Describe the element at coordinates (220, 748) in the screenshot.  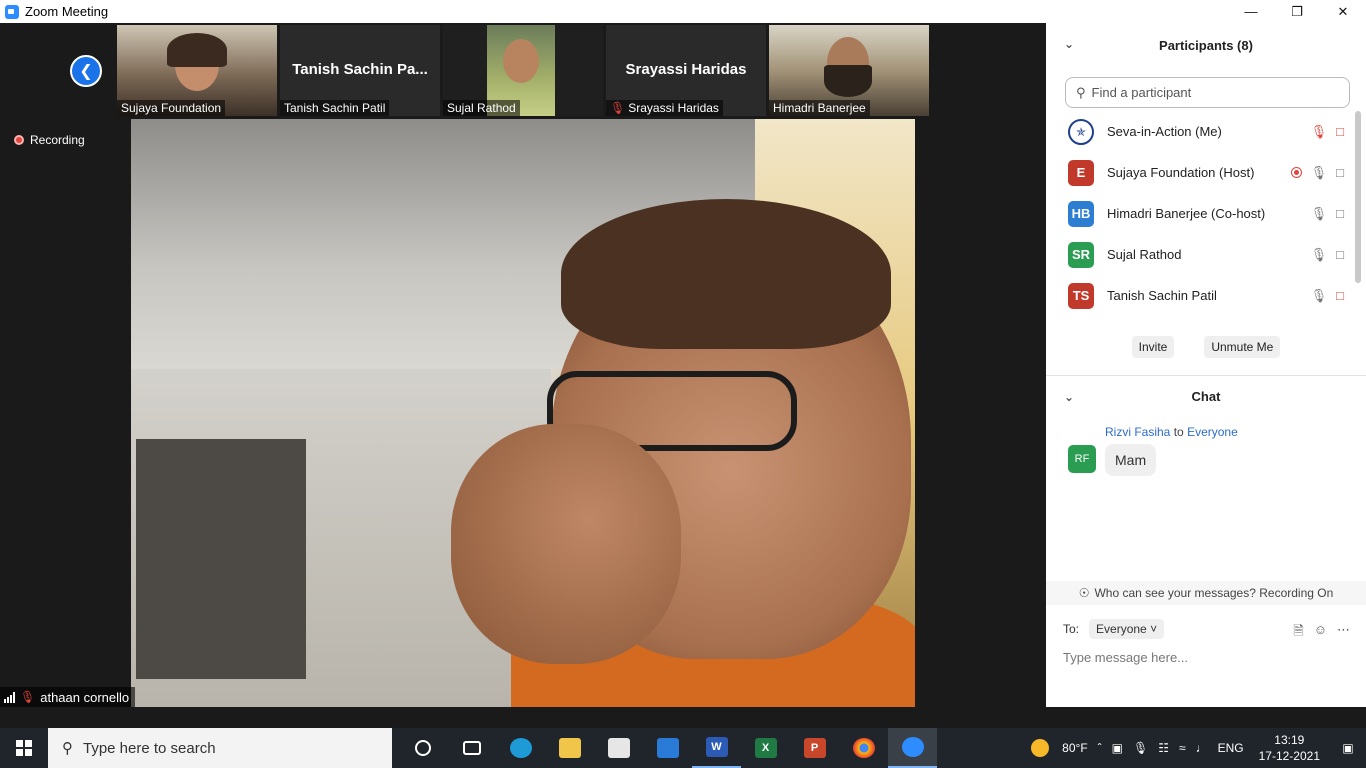
I see `taskbar-search-box: ⚲ Type here to search` at that location.